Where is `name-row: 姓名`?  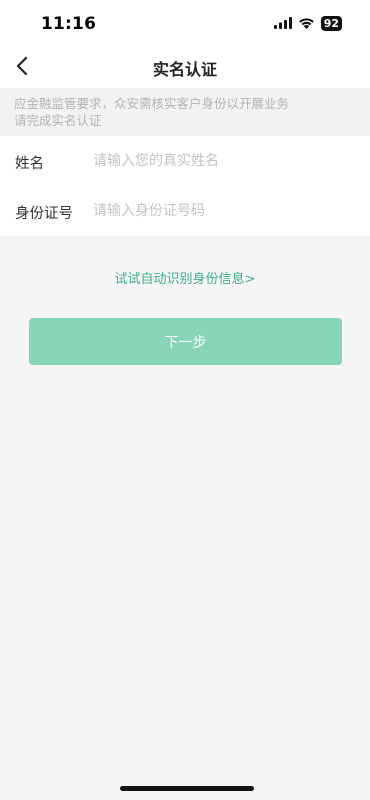 name-row: 姓名 is located at coordinates (185, 161).